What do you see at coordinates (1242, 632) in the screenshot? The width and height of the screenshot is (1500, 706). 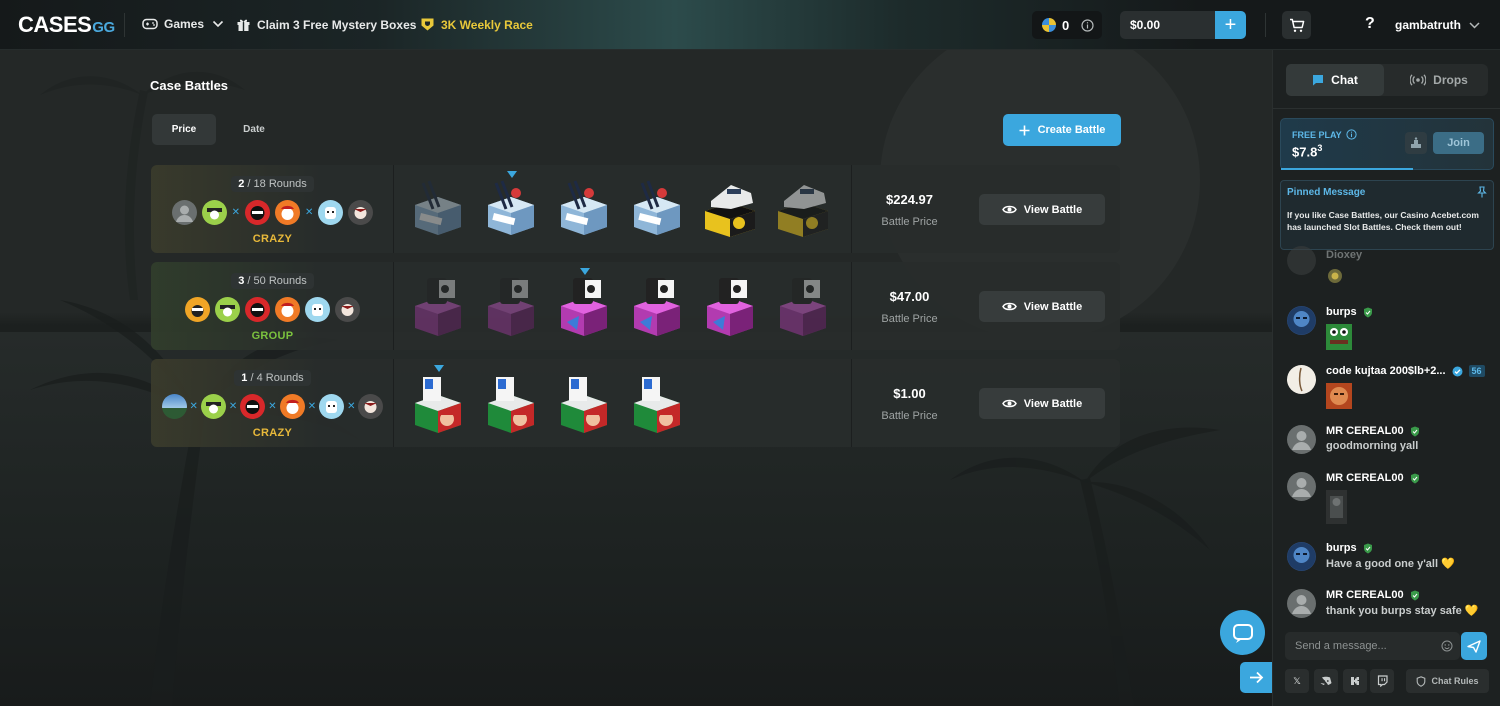 I see `chat-bubble-button` at bounding box center [1242, 632].